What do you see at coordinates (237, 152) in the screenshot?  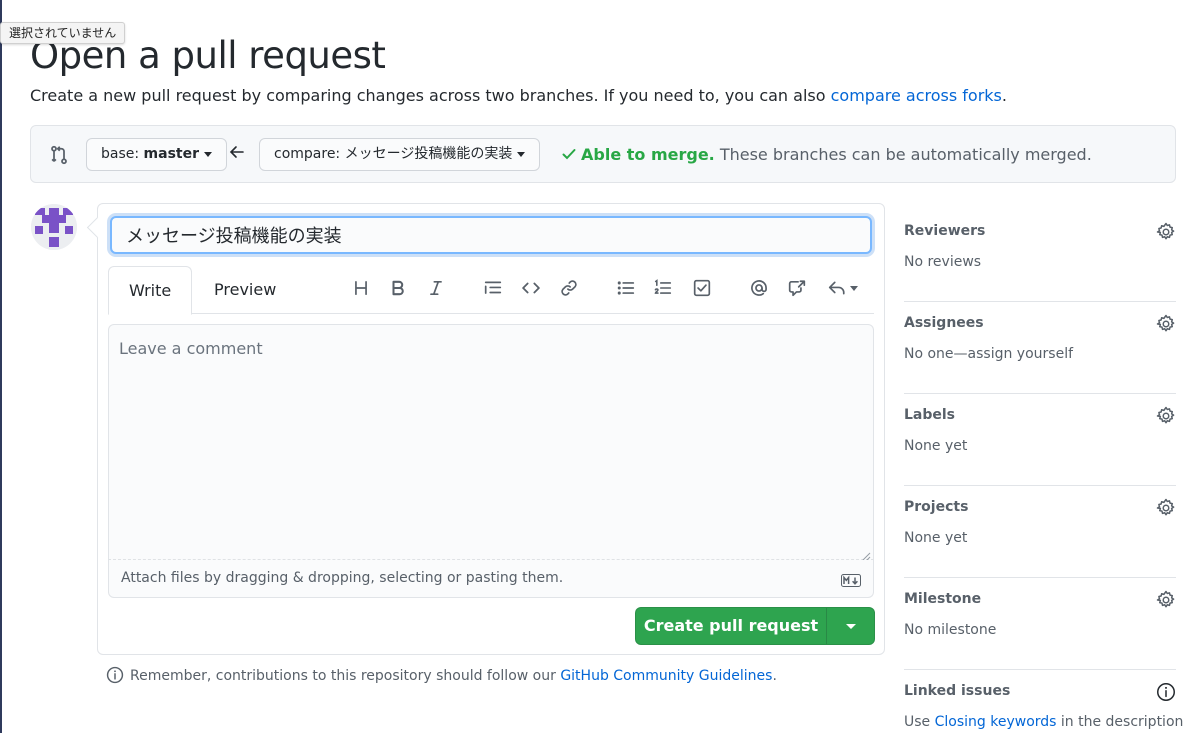 I see `arrow-left-icon` at bounding box center [237, 152].